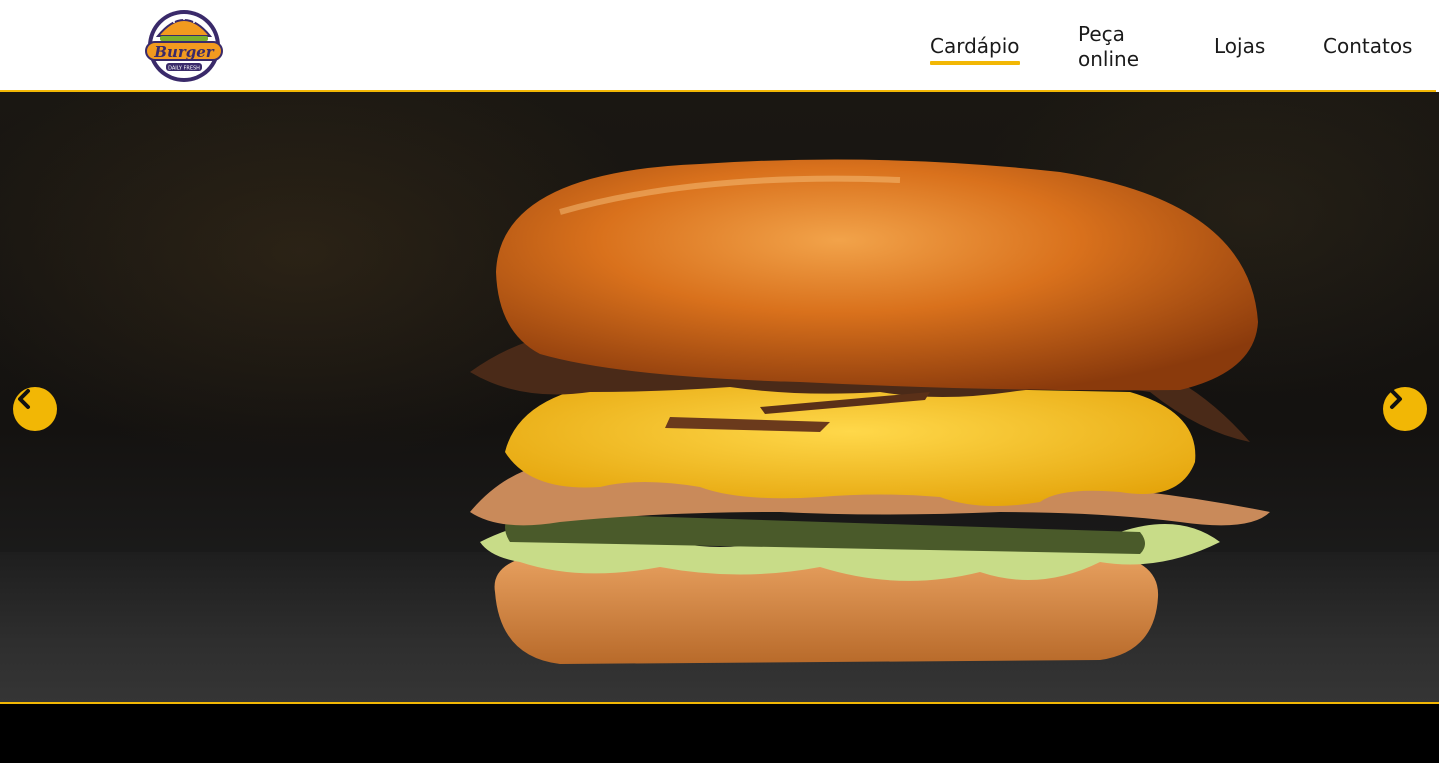 The image size is (1439, 763). Describe the element at coordinates (1118, 47) in the screenshot. I see `nav-item-peca-online: Peça online` at that location.